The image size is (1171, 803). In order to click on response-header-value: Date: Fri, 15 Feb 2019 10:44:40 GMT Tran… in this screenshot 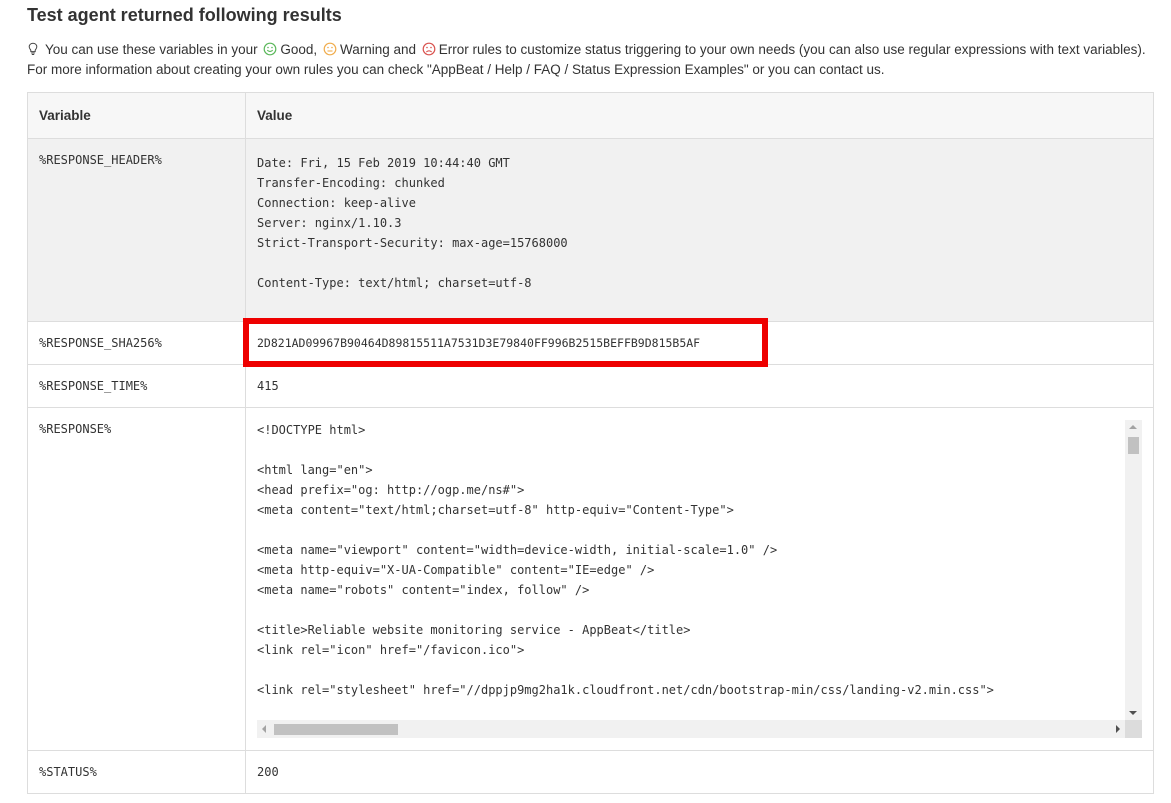, I will do `click(412, 223)`.